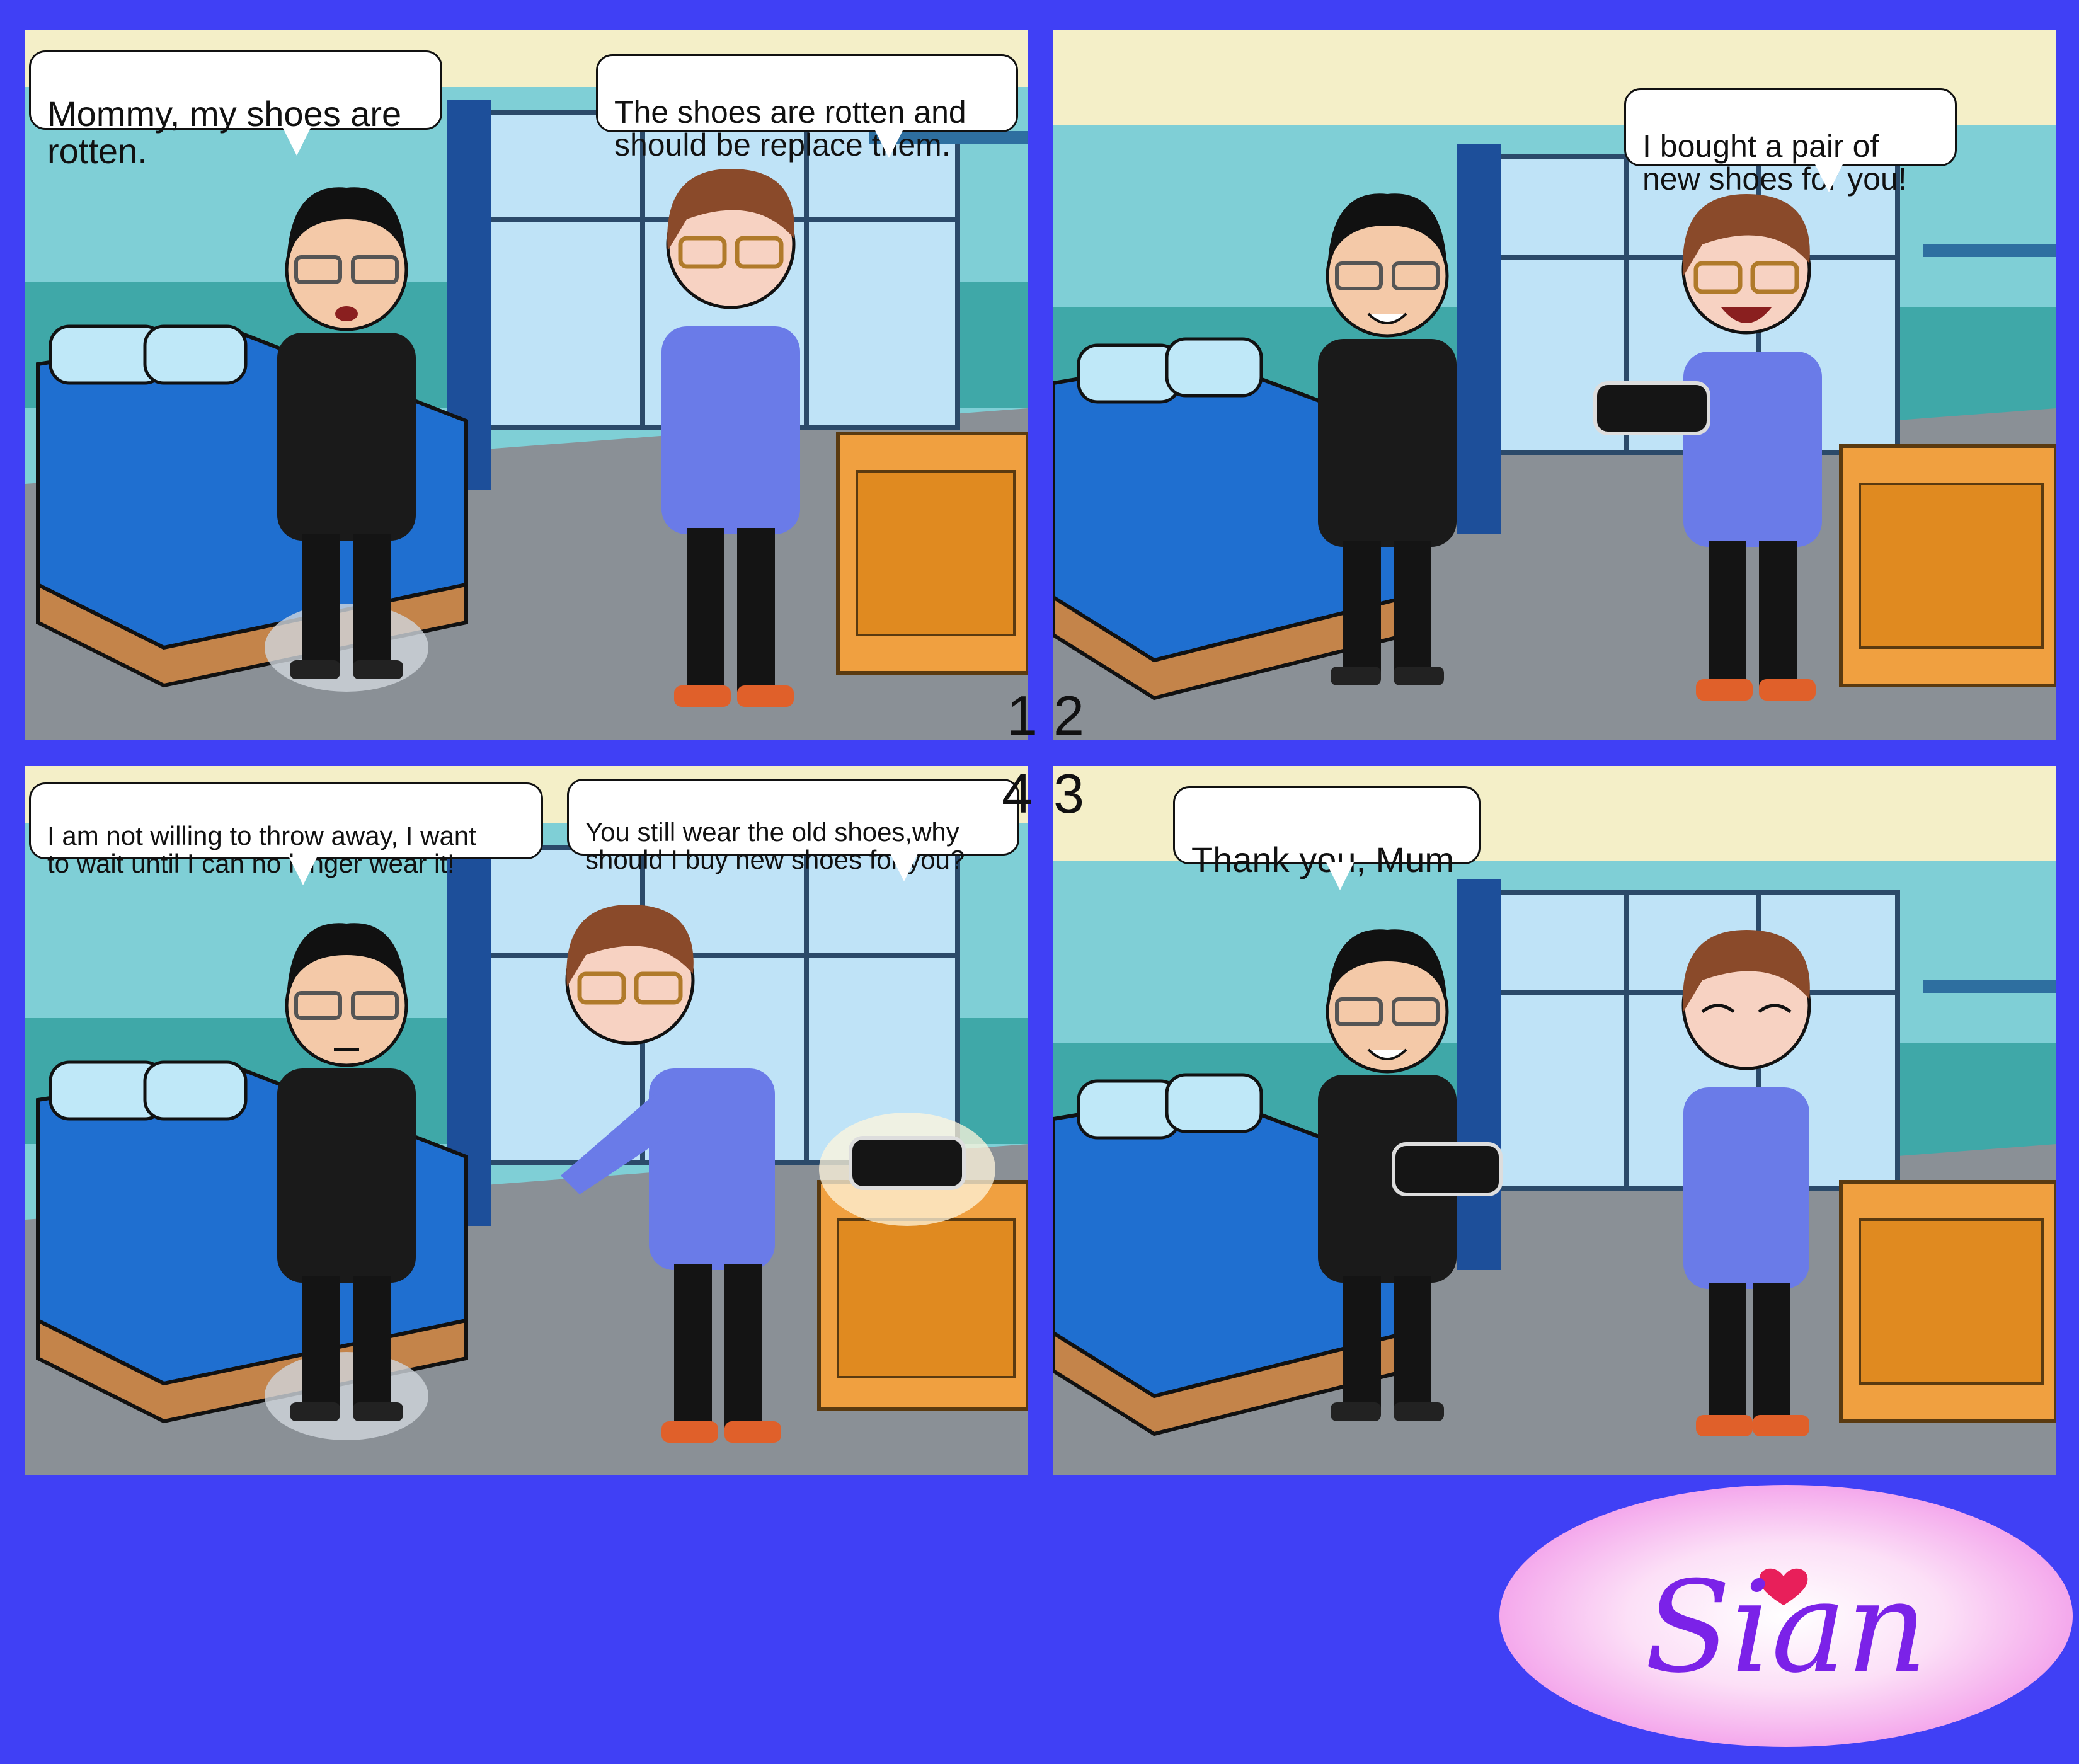  Describe the element at coordinates (1323, 859) in the screenshot. I see `speech-text: Thank you, Mum` at that location.